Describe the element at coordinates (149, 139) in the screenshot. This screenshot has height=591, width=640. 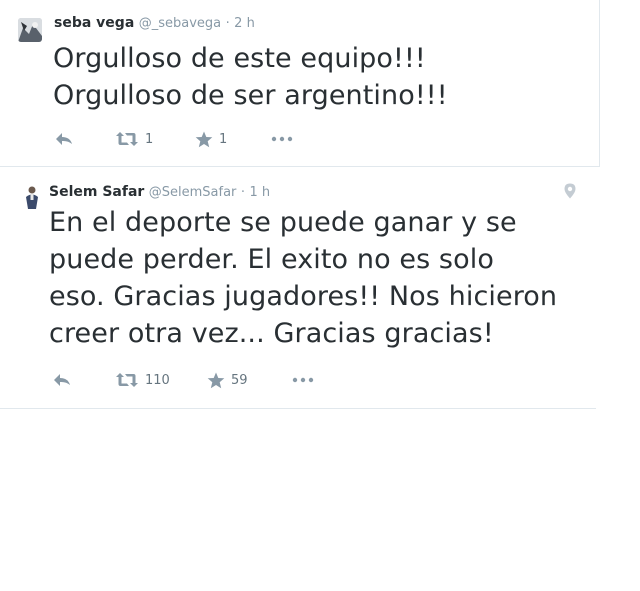
I see `retweet-count: 1` at that location.